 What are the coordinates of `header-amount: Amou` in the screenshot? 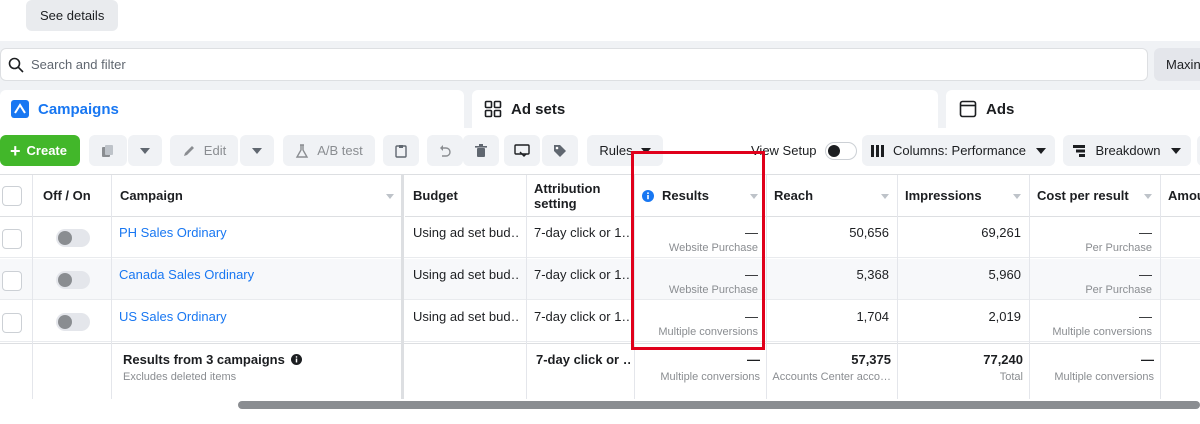 It's located at (1180, 196).